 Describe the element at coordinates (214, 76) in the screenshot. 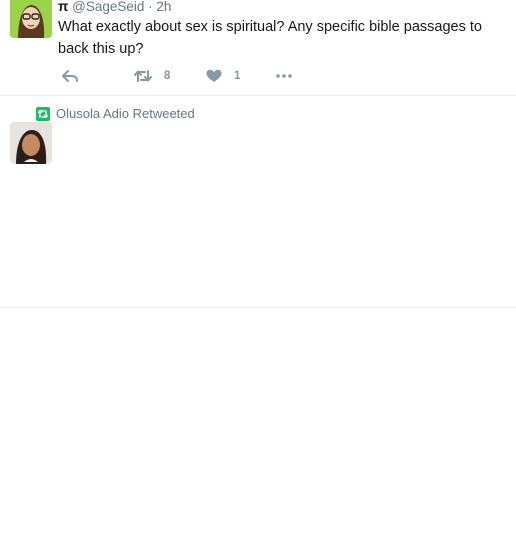

I see `heart-icon` at that location.